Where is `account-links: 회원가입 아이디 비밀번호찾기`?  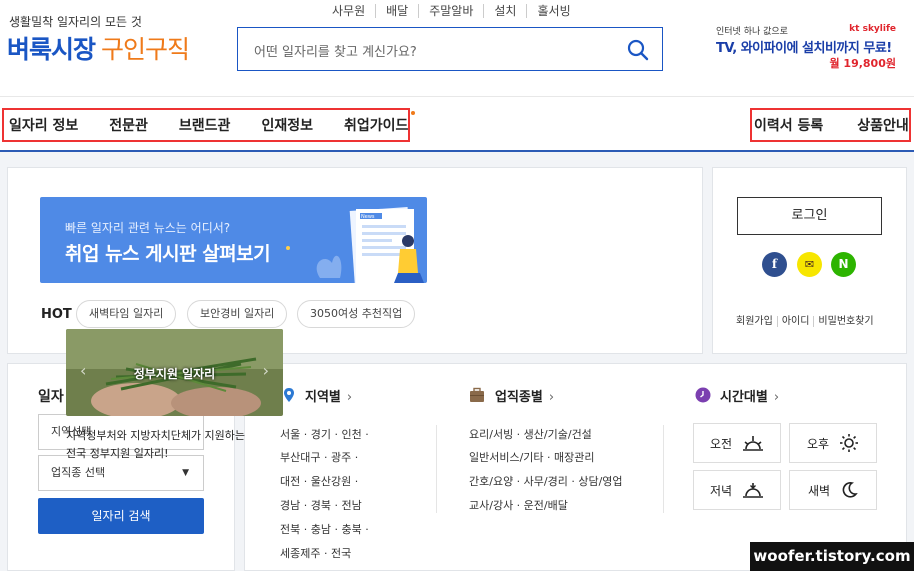
account-links: 회원가입 아이디 비밀번호찾기 is located at coordinates (807, 319).